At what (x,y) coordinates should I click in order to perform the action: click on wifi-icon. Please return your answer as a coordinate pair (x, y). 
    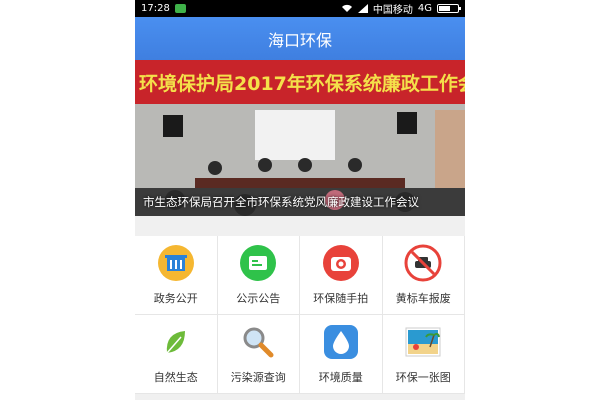
    Looking at the image, I should click on (346, 8).